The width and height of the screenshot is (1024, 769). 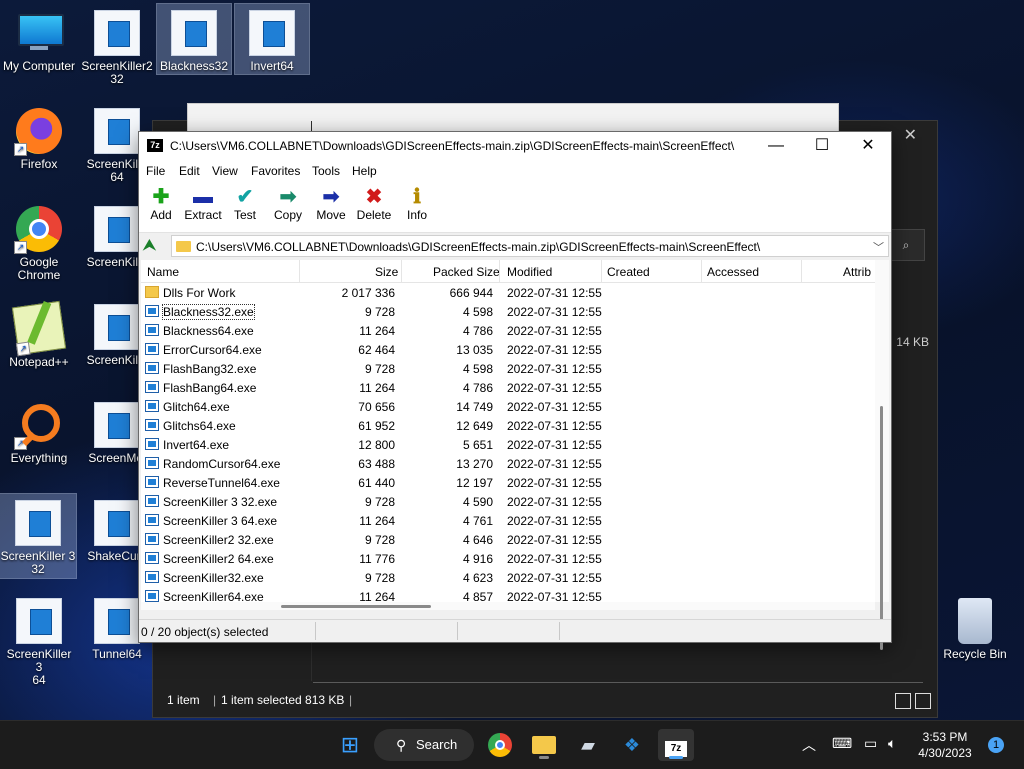 I want to click on delete-button: ✖ Delete, so click(x=374, y=204).